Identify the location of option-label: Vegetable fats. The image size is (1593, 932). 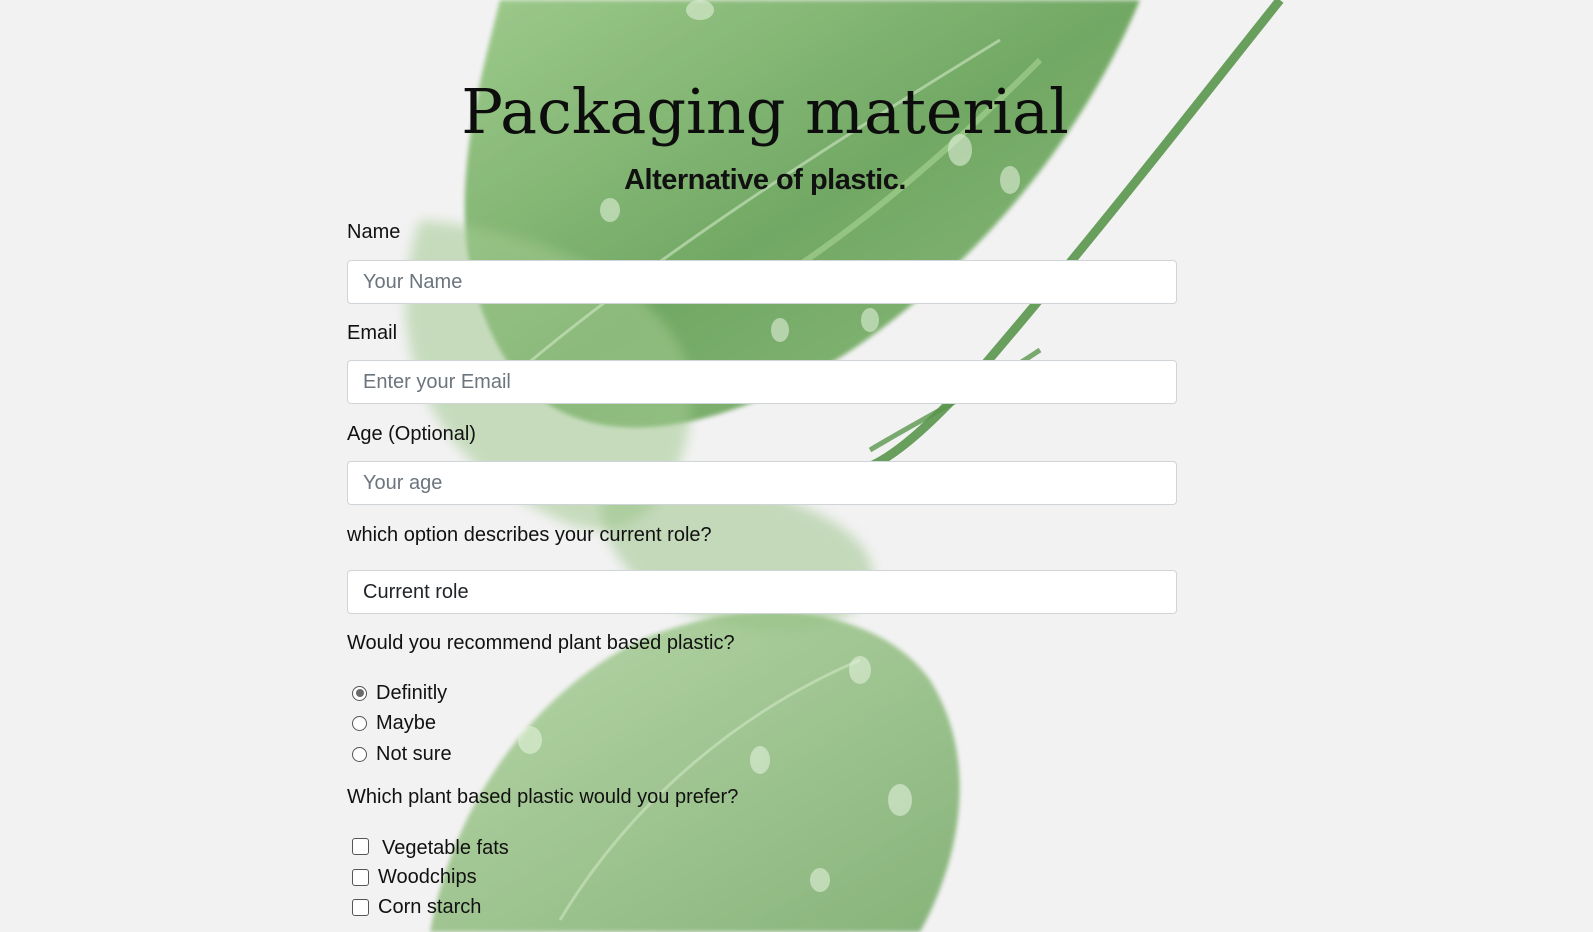
(445, 847).